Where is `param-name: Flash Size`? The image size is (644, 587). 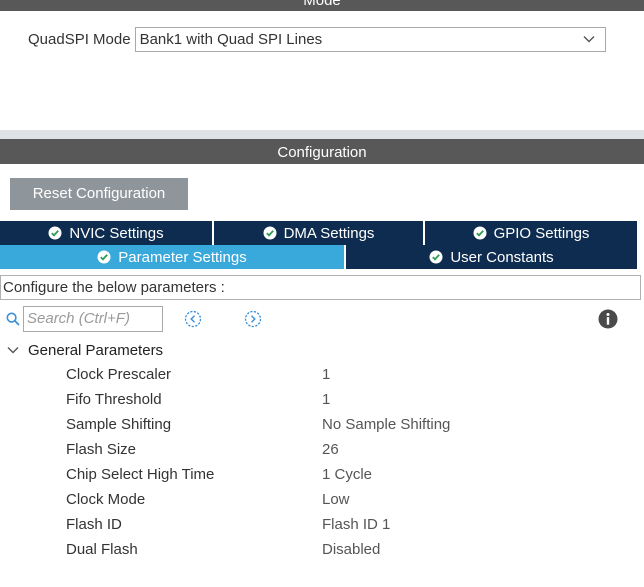 param-name: Flash Size is located at coordinates (101, 449).